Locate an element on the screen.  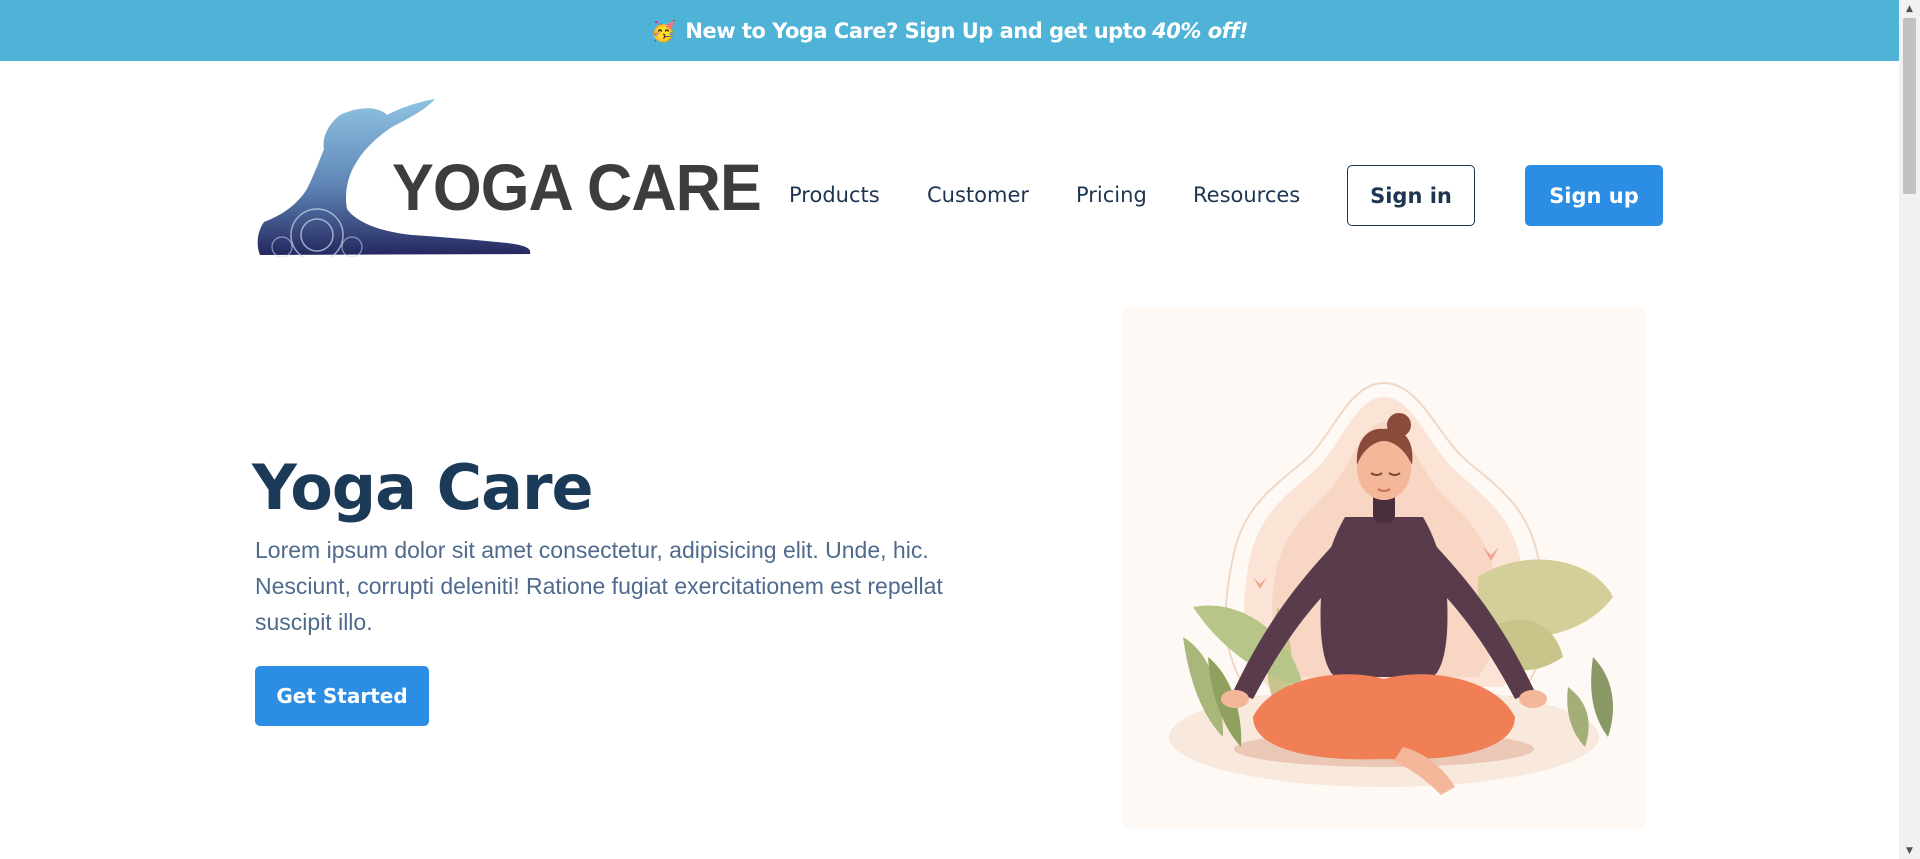
nav-item-customer: Customer is located at coordinates (978, 195).